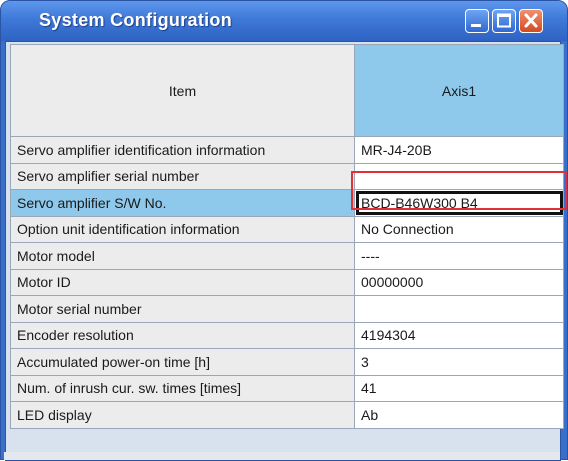 The height and width of the screenshot is (461, 568). I want to click on table-row: Encoder resolution 4194304, so click(287, 335).